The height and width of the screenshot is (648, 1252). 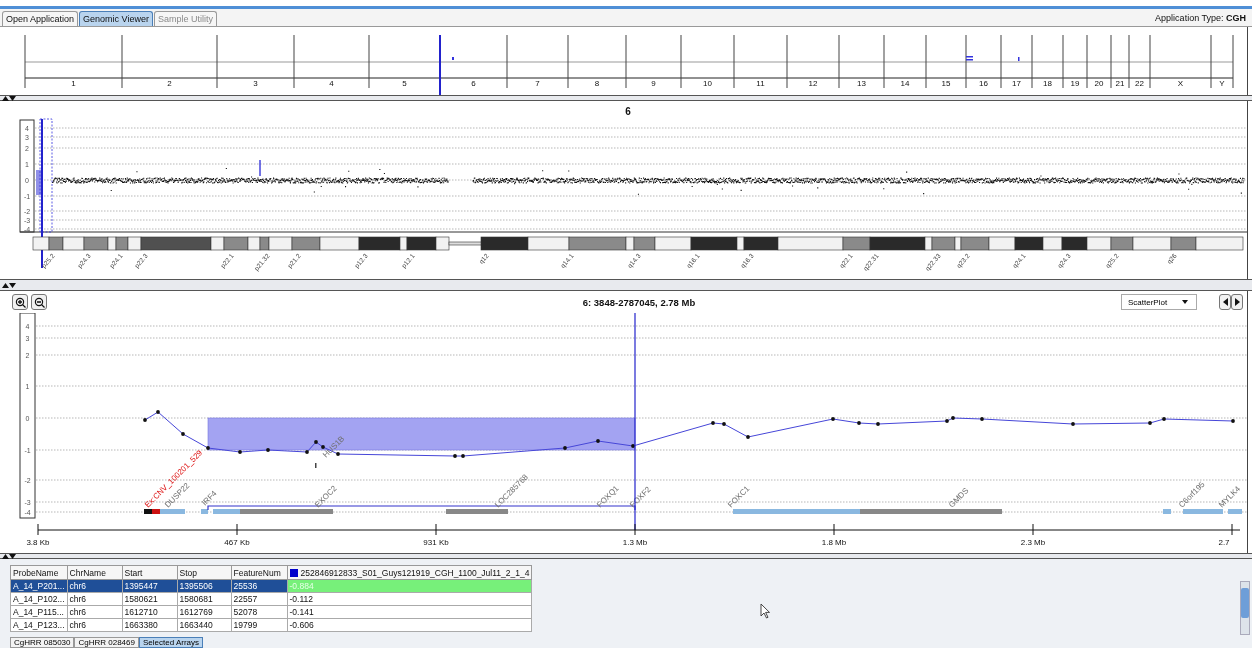 I want to click on table-cell: 52078, so click(x=259, y=612).